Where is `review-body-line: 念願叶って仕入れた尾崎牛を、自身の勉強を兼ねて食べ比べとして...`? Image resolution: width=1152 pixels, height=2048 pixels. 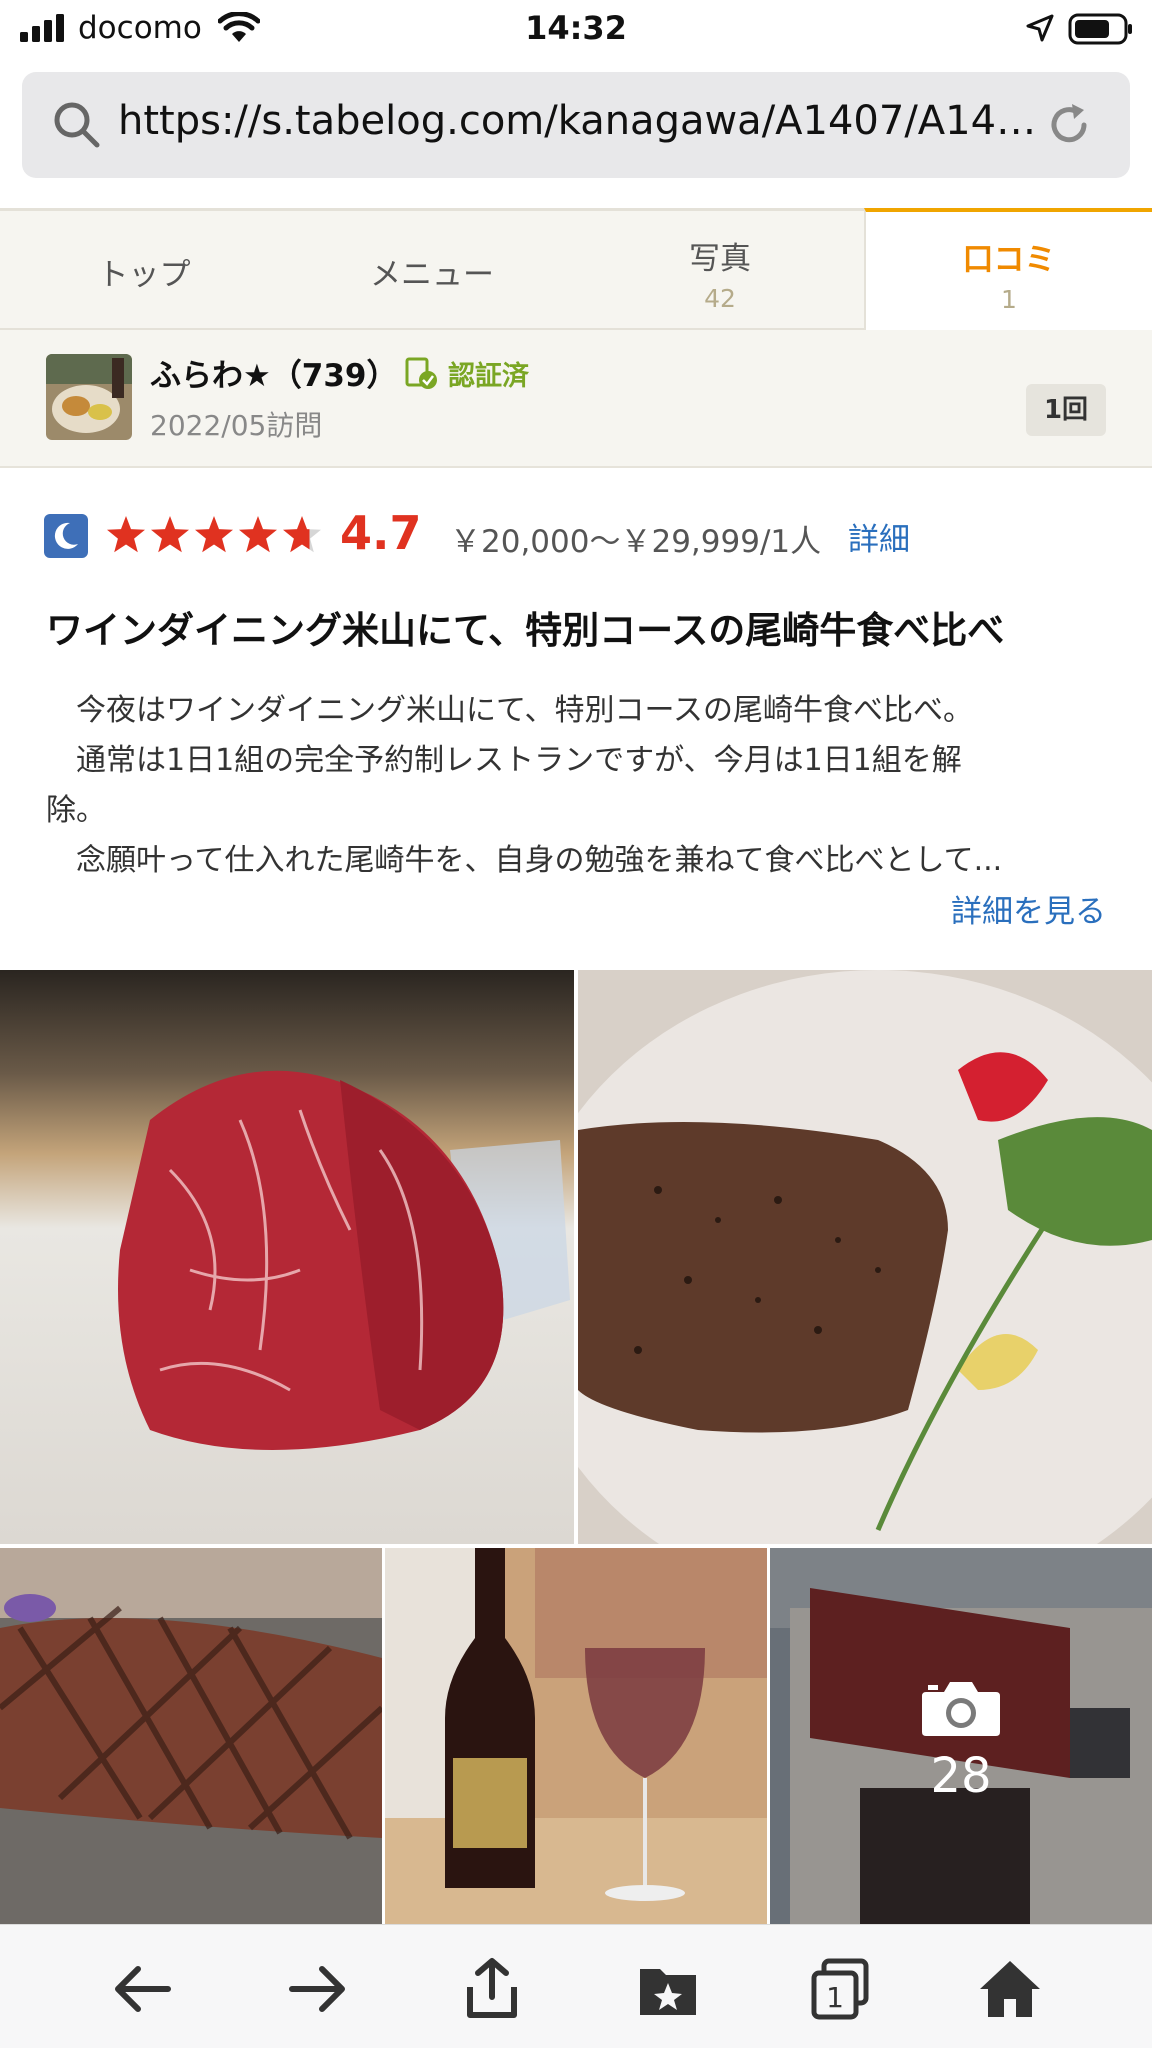 review-body-line: 念願叶って仕入れた尾崎牛を、自身の勉強を兼ねて食べ比べとして... is located at coordinates (524, 860).